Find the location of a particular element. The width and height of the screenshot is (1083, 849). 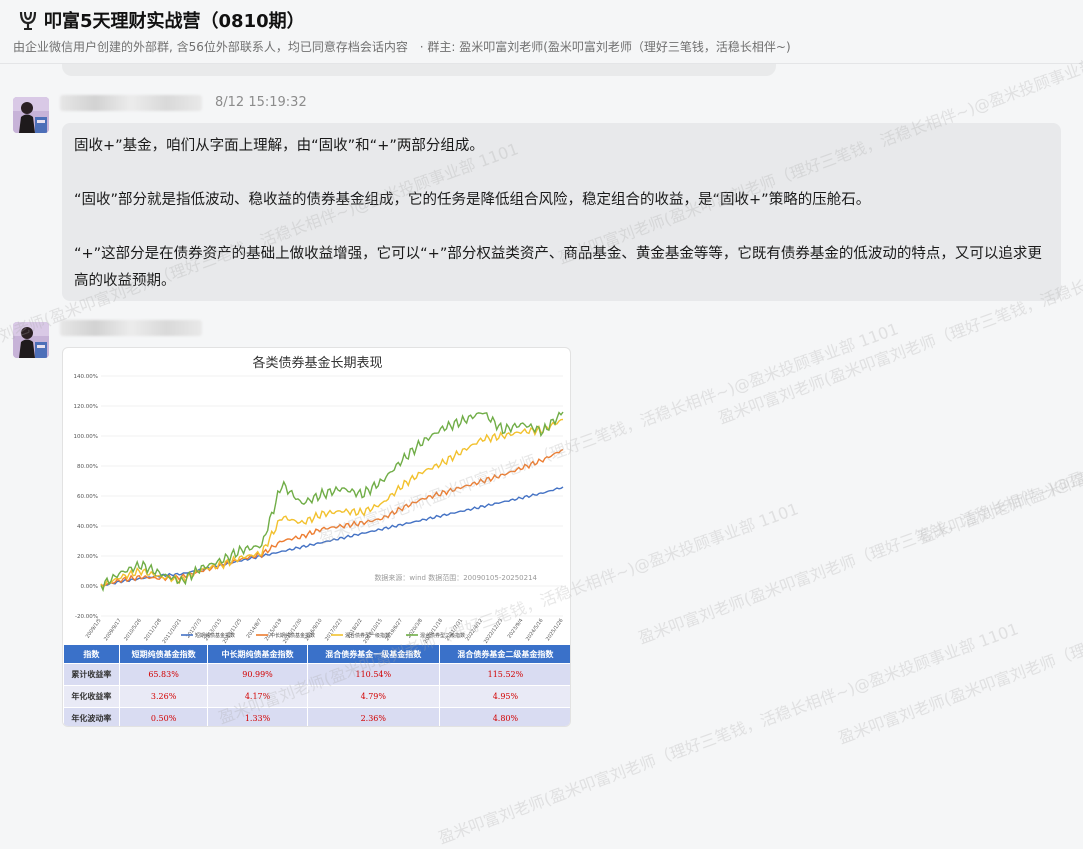

x-tick-label: 2025/1/26 is located at coordinates (555, 630).